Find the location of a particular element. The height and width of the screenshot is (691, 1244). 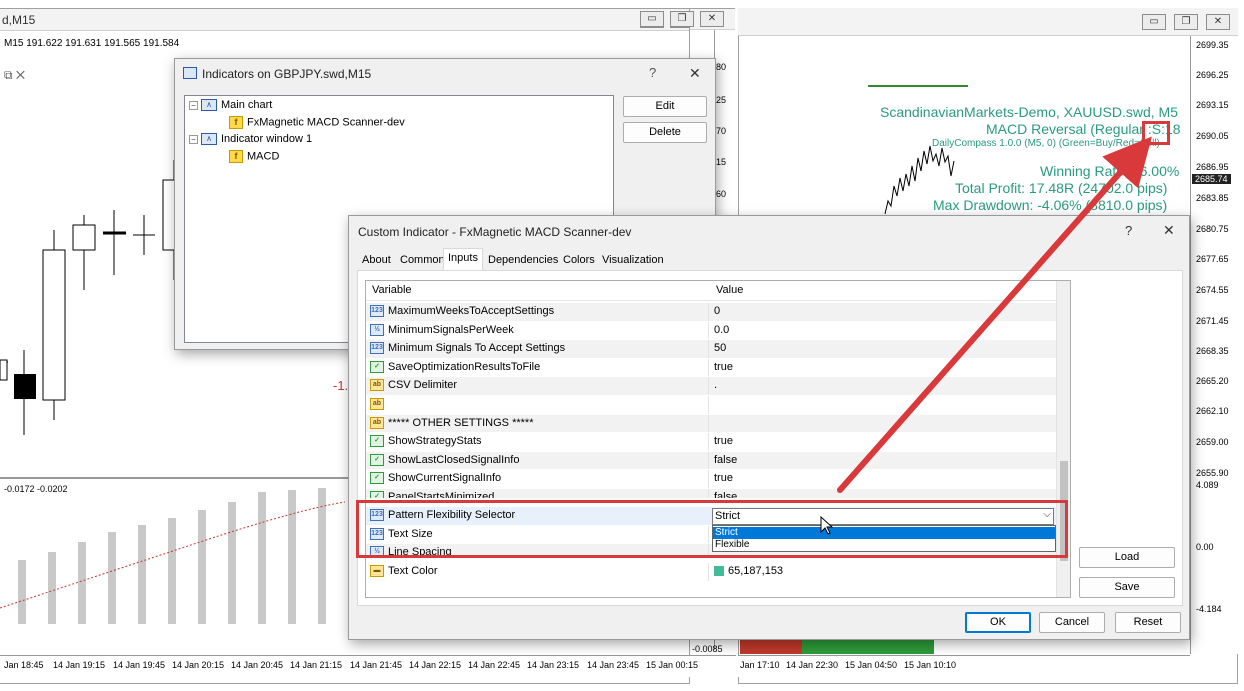

annotation-arrow is located at coordinates (994, 314).